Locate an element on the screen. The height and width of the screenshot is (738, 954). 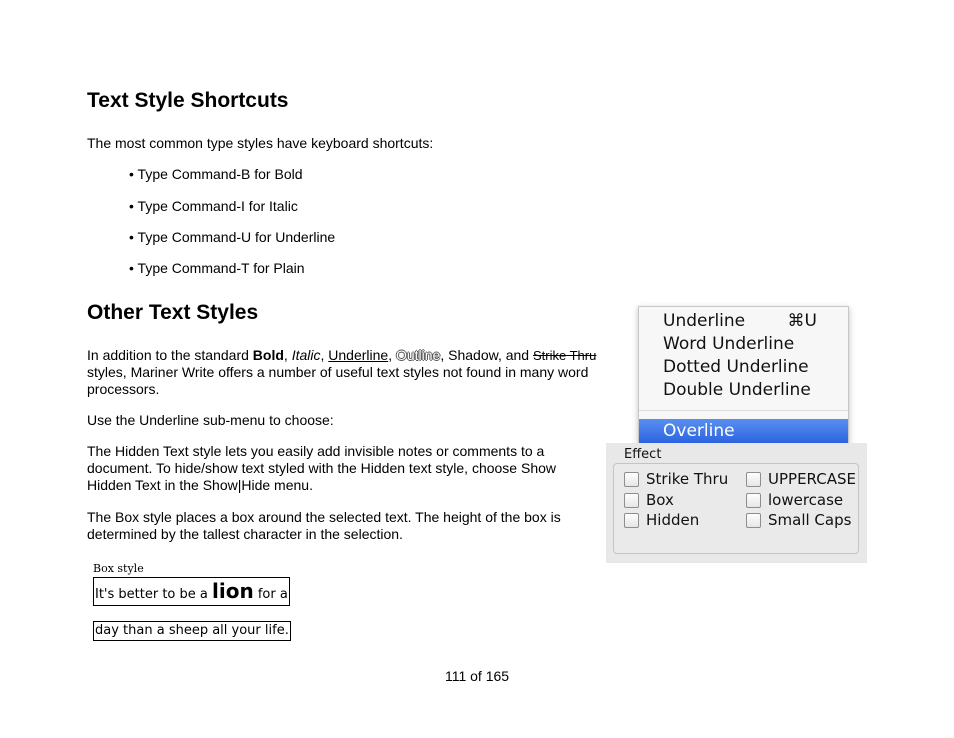
checkbox-label: lowercase is located at coordinates (806, 500).